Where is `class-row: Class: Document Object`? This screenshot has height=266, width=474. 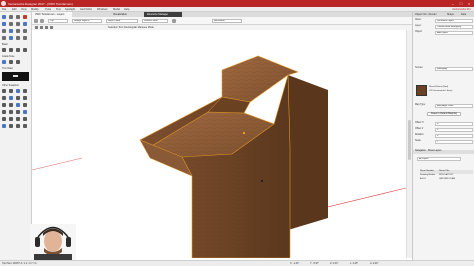
class-row: Class: Document Object is located at coordinates (444, 21).